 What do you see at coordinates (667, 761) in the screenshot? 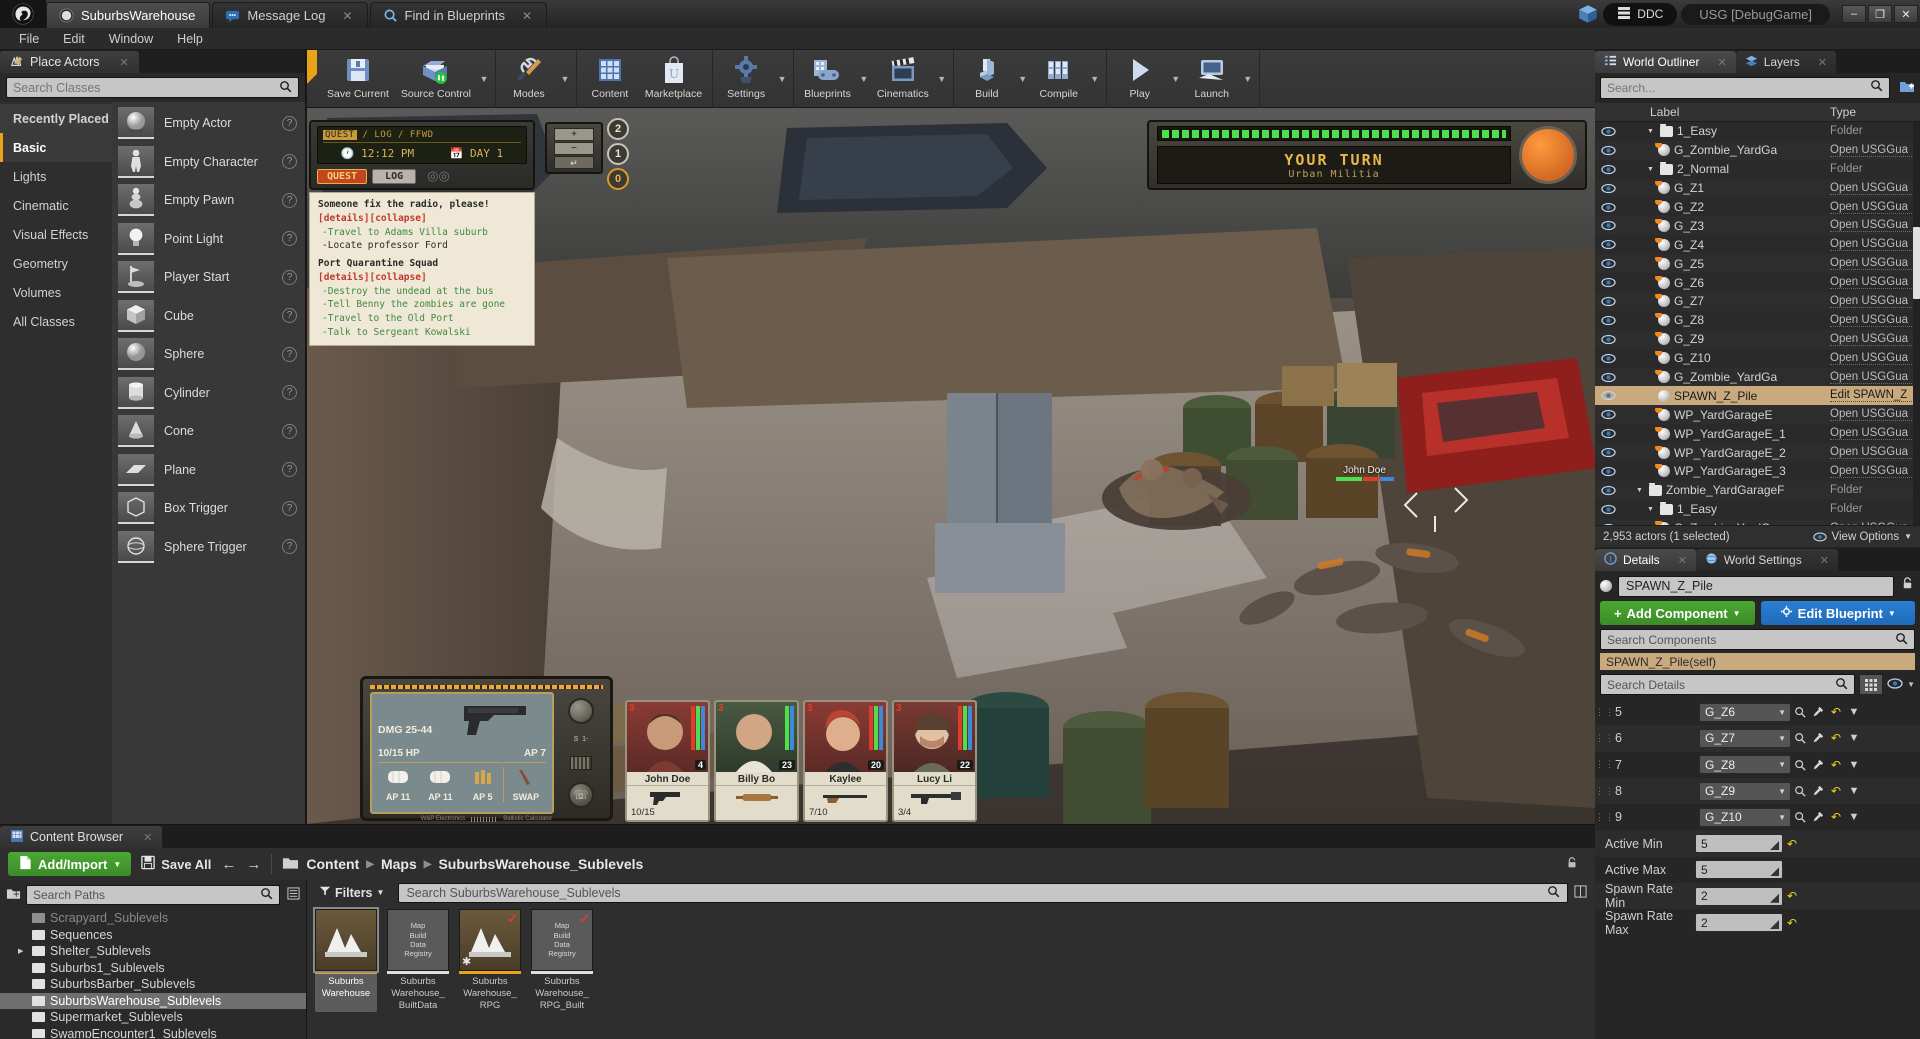
I see `character-card: 3 4 John Doe 10/15` at bounding box center [667, 761].